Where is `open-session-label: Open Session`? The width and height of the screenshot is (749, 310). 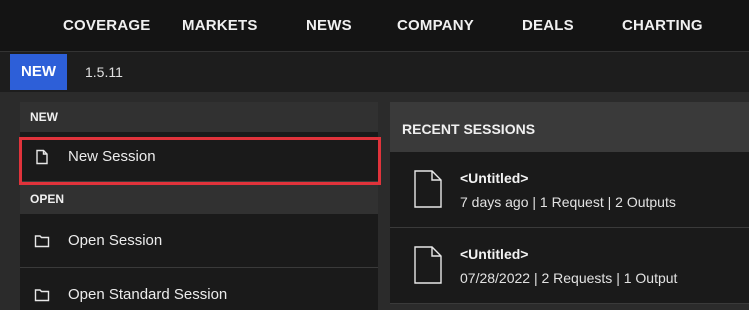
open-session-label: Open Session is located at coordinates (115, 240).